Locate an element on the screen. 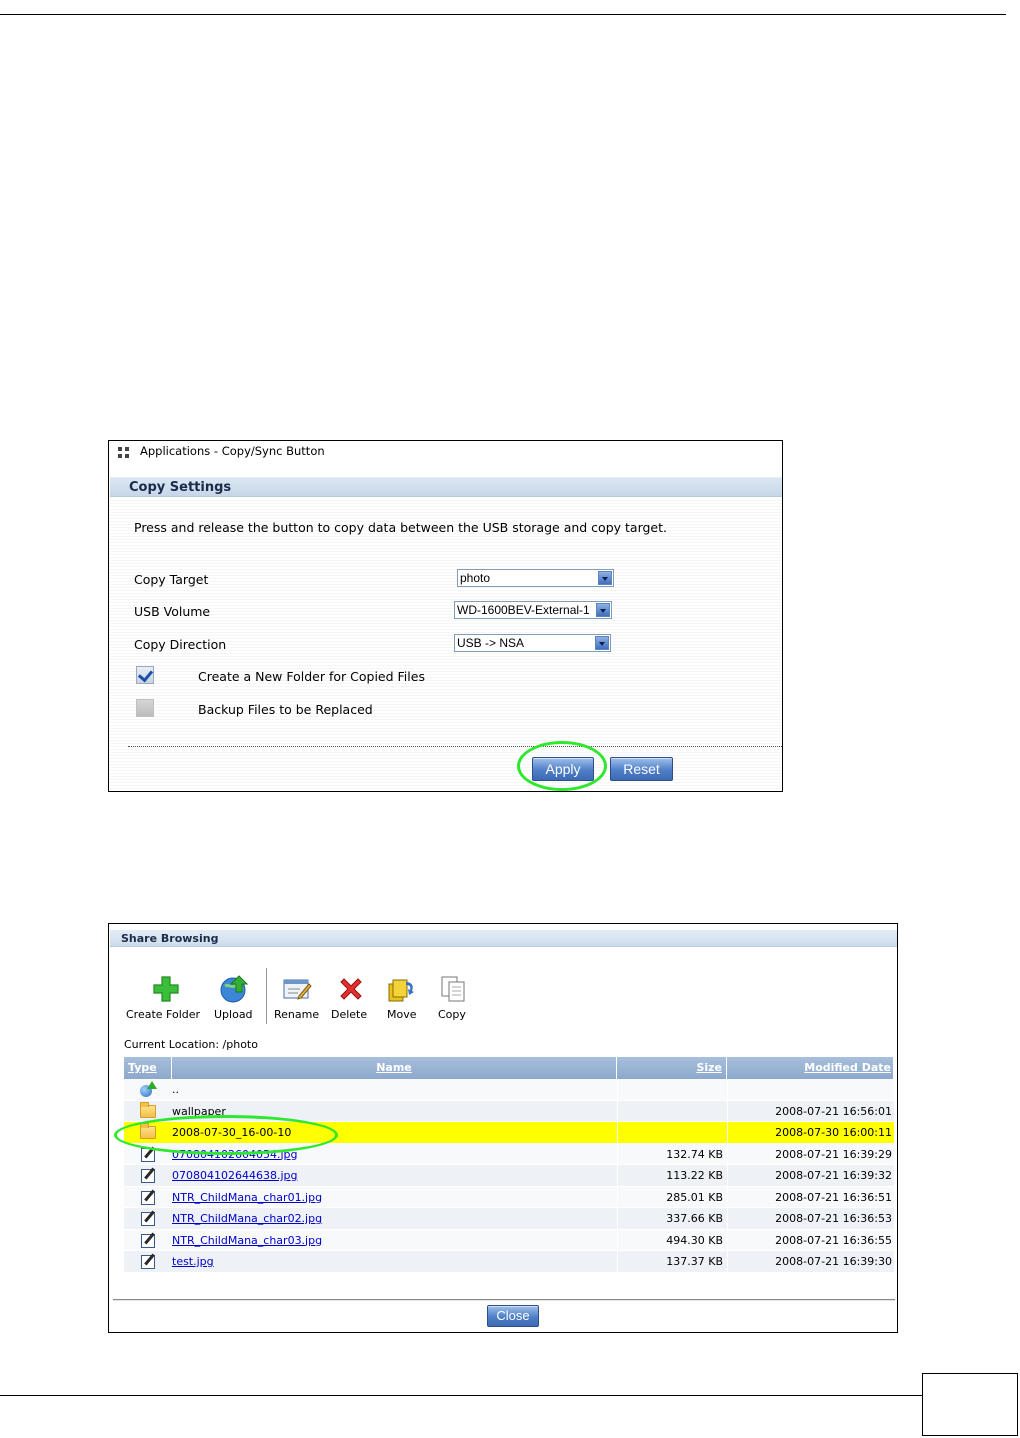 The height and width of the screenshot is (1438, 1020). name-cell: test.jpg is located at coordinates (394, 1261).